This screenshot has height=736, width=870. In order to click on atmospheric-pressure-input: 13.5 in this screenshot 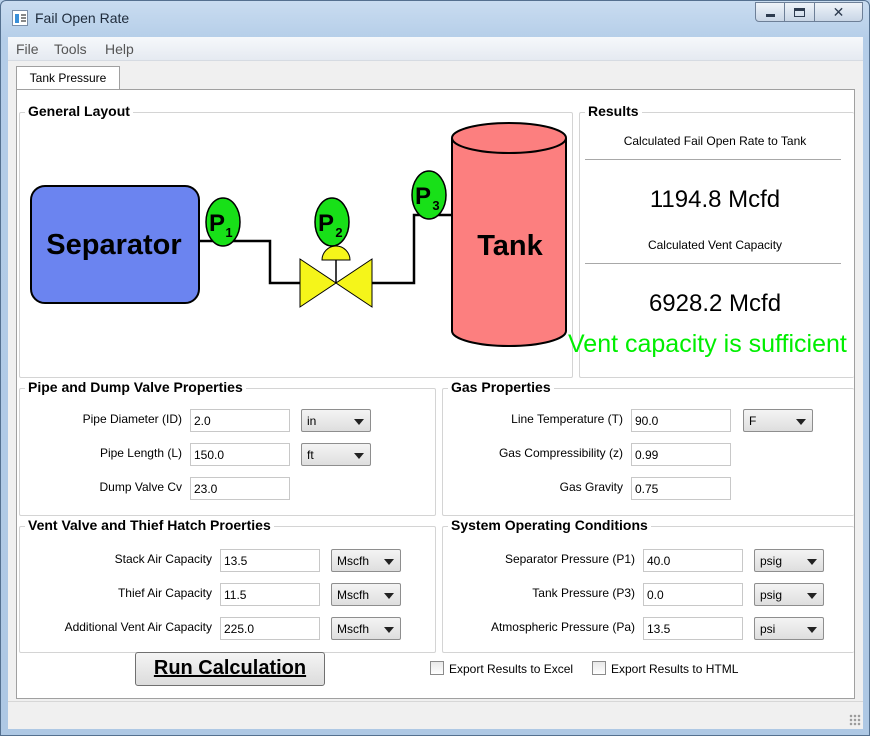, I will do `click(693, 628)`.